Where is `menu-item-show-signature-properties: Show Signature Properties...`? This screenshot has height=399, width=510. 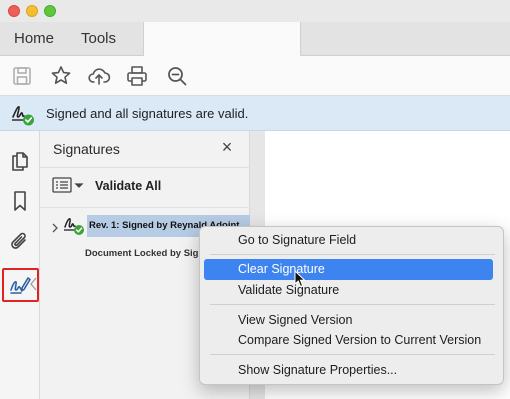
menu-item-show-signature-properties: Show Signature Properties... is located at coordinates (348, 370).